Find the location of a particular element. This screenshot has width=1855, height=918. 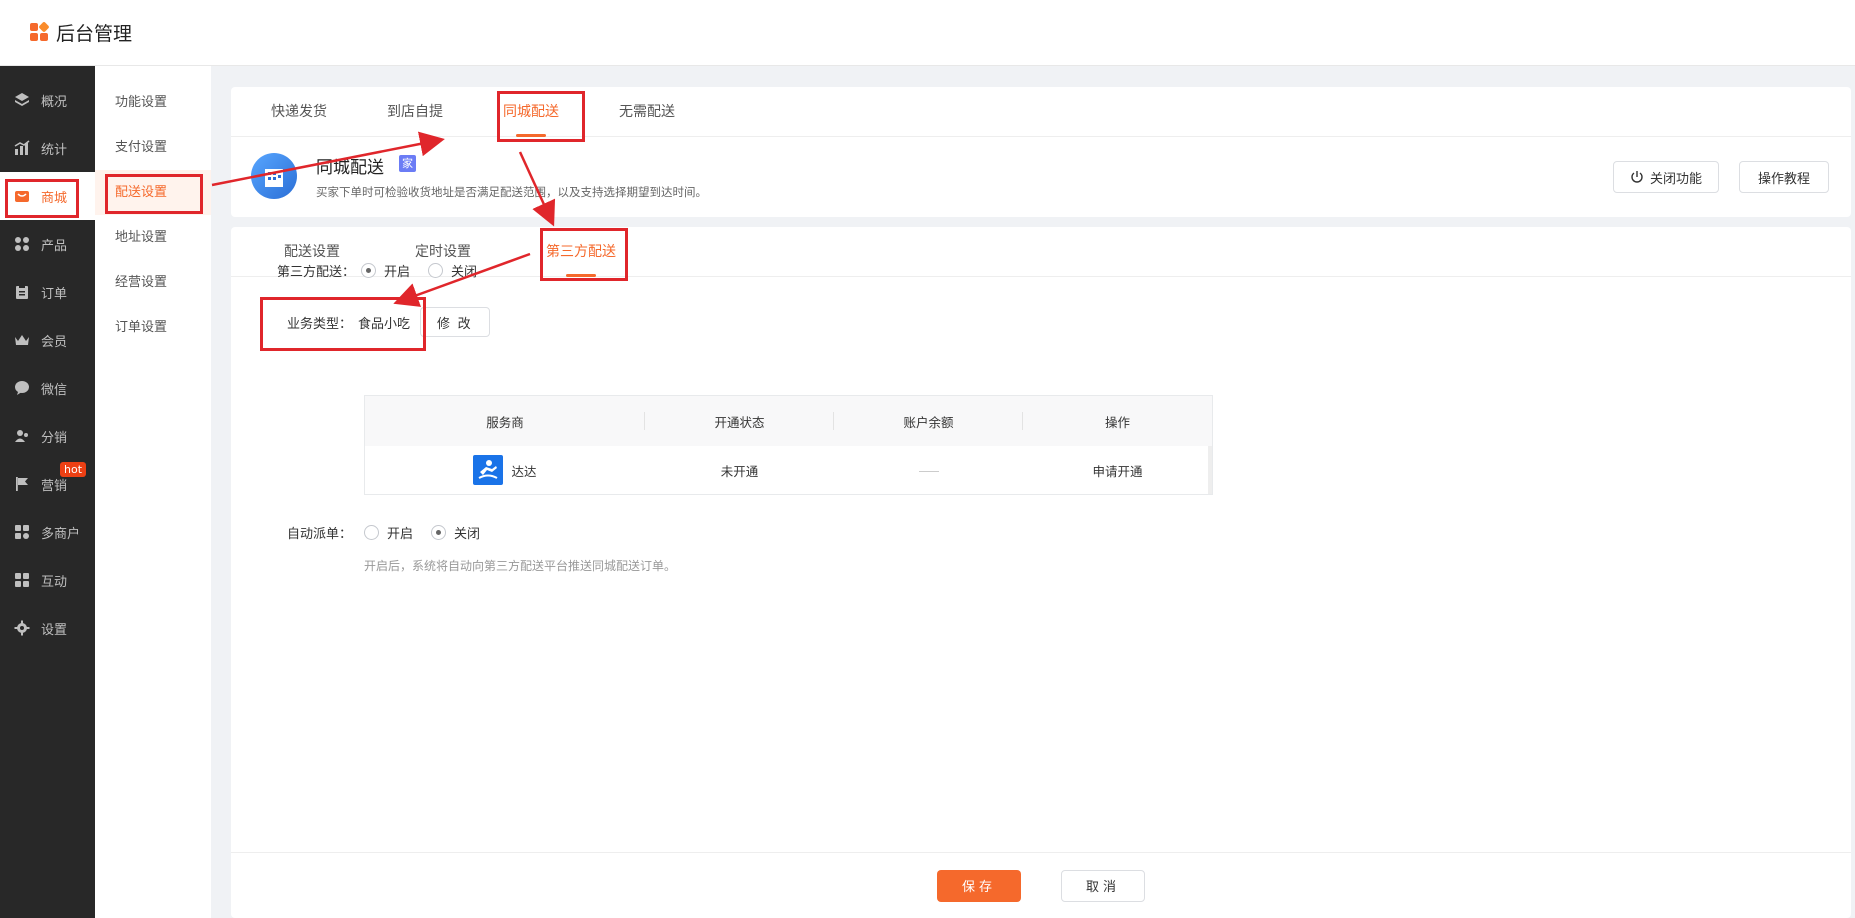

business-type-row: 业务类型： 食品小吃 修 改 is located at coordinates (360, 322).